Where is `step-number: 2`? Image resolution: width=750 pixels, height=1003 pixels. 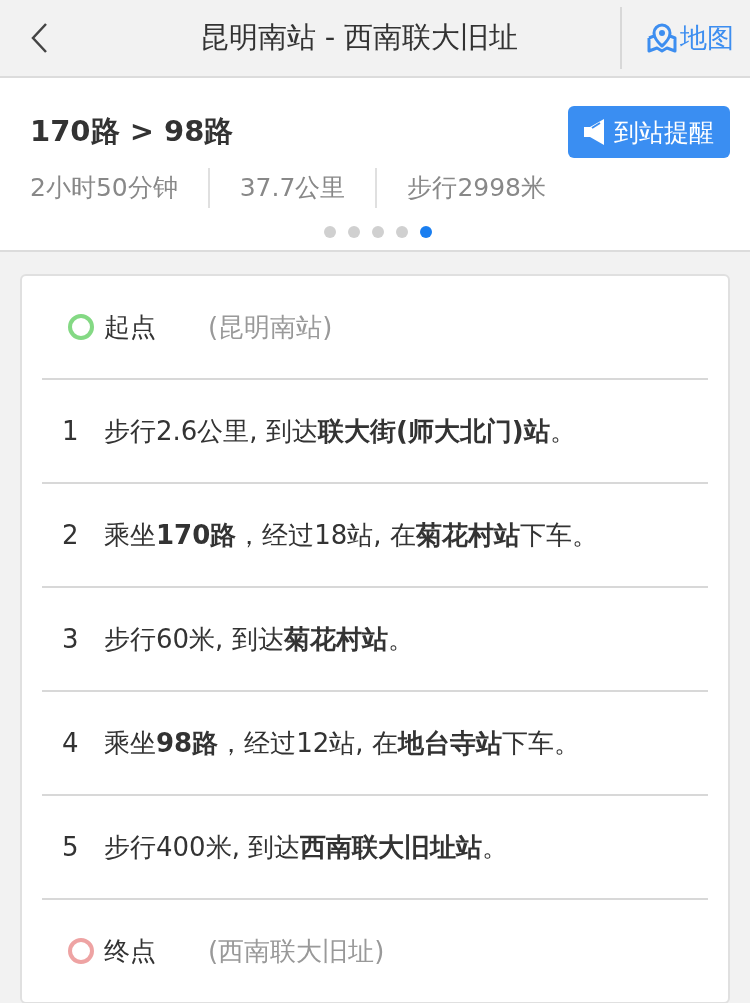 step-number: 2 is located at coordinates (70, 535).